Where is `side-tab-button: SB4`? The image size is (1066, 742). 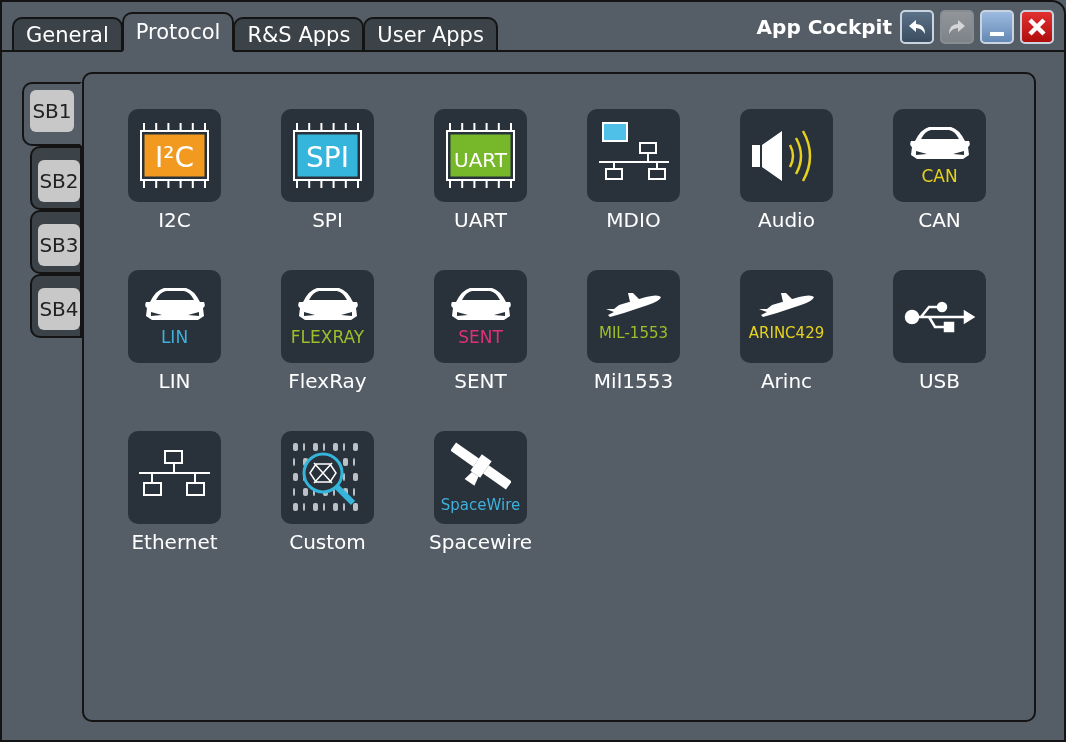 side-tab-button: SB4 is located at coordinates (59, 309).